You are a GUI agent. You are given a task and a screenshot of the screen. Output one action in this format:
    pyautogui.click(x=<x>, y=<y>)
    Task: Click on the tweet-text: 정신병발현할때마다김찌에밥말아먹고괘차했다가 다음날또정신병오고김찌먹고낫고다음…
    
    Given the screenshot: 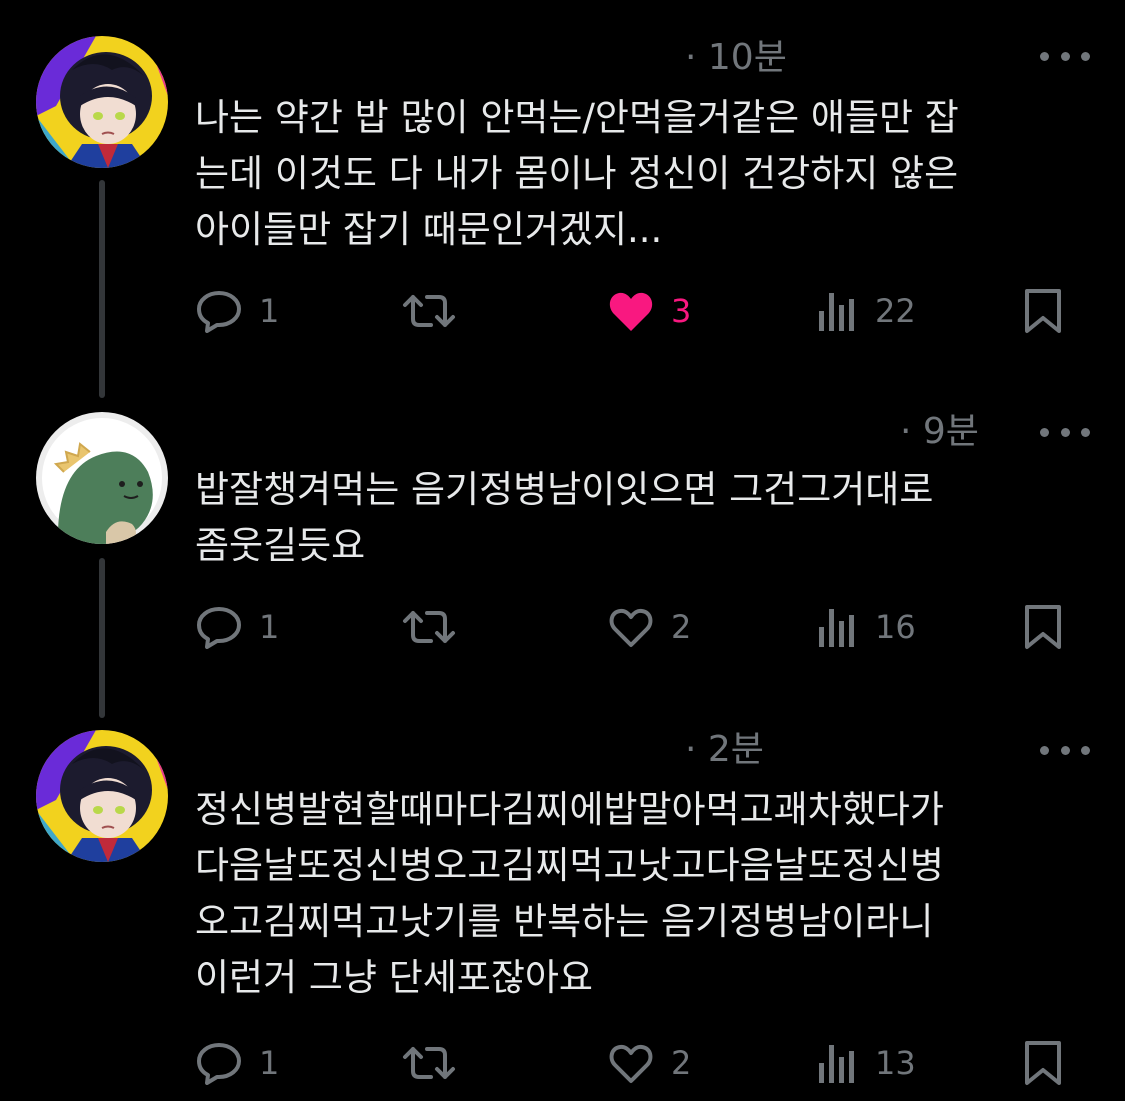 What is the action you would take?
    pyautogui.click(x=569, y=893)
    